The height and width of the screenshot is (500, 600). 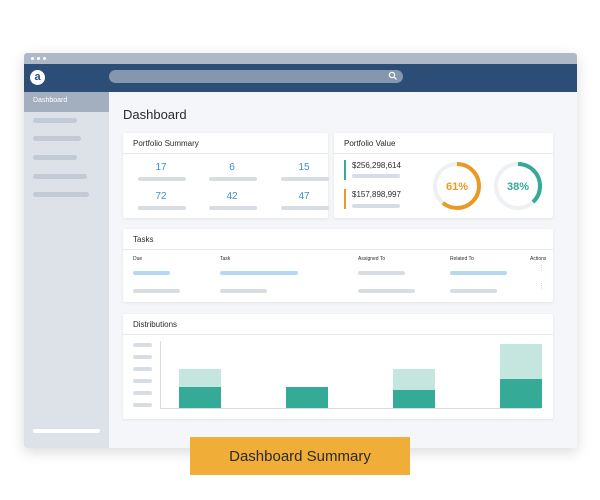 I want to click on gauge-61: 61%, so click(x=457, y=186).